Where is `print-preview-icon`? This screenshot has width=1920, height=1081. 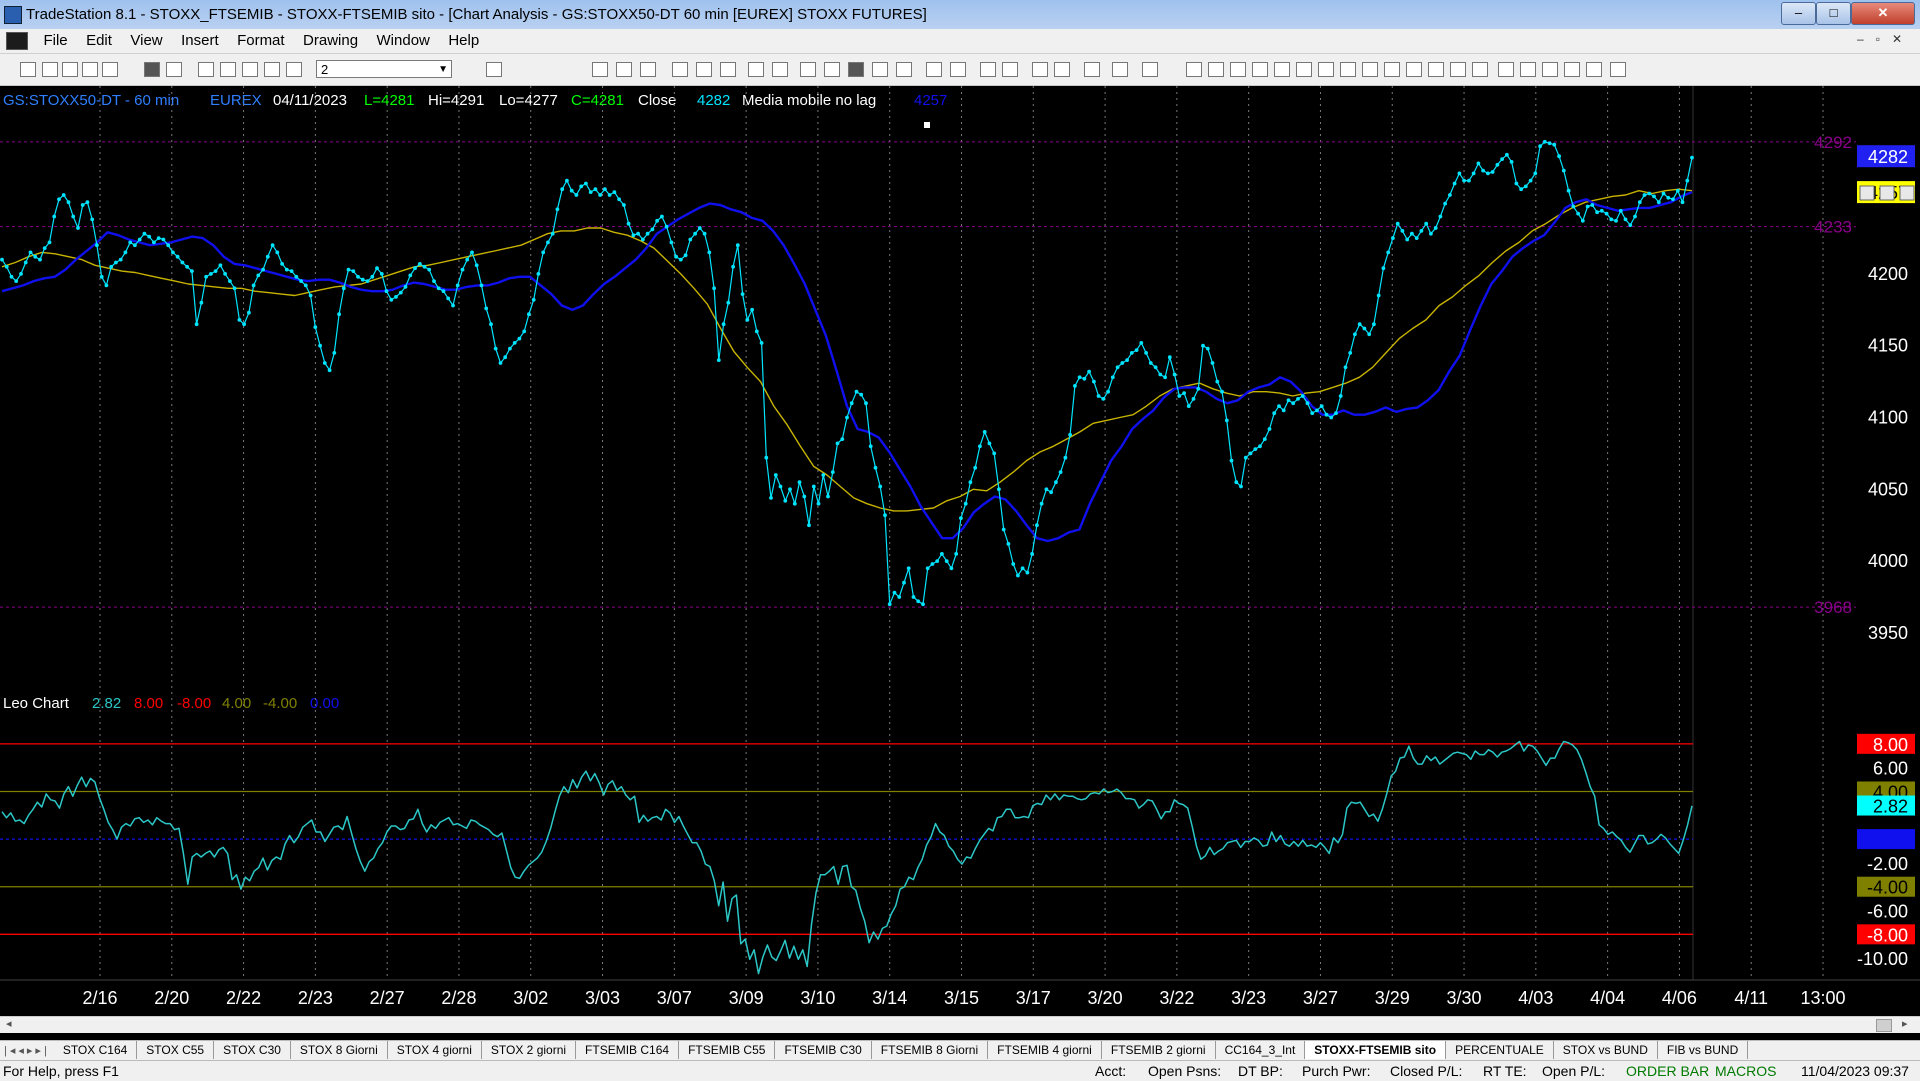 print-preview-icon is located at coordinates (174, 69).